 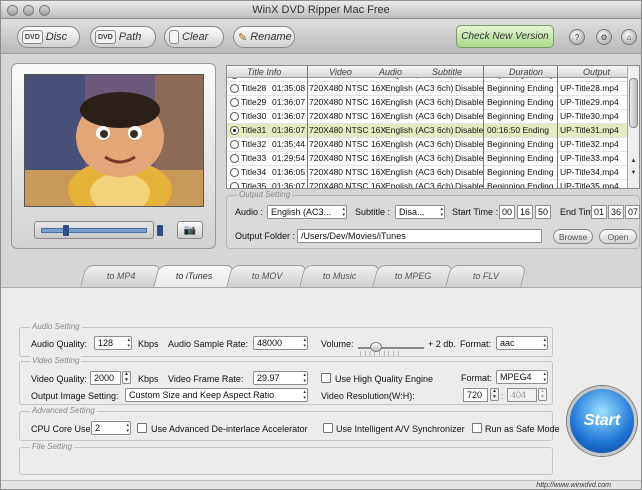 What do you see at coordinates (477, 428) in the screenshot?
I see `safe-mode-checkbox` at bounding box center [477, 428].